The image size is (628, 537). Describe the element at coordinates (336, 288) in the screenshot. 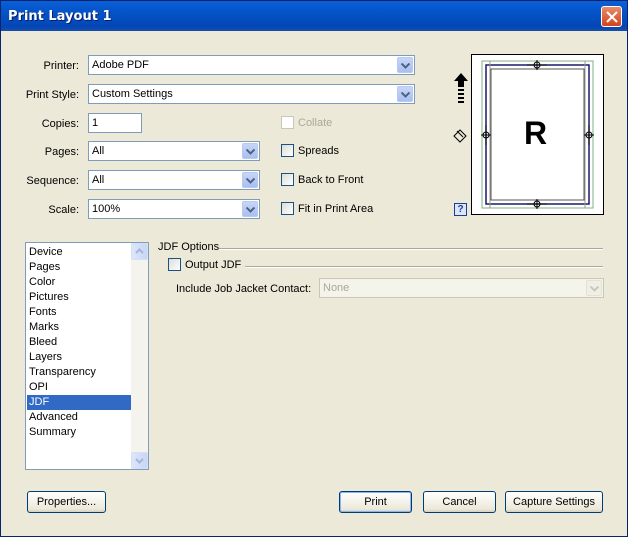

I see `job-jacket-value: None` at that location.